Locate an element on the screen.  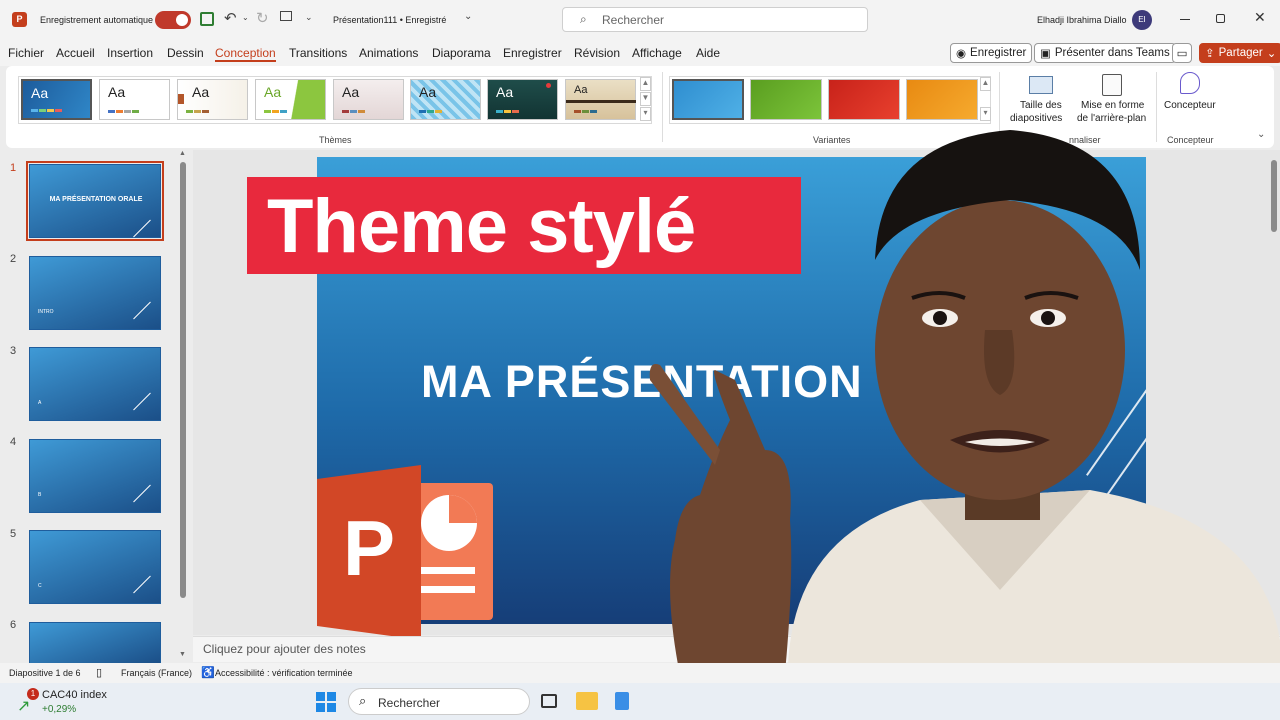
theme-thumb-1: Aa is located at coordinates (56, 99).